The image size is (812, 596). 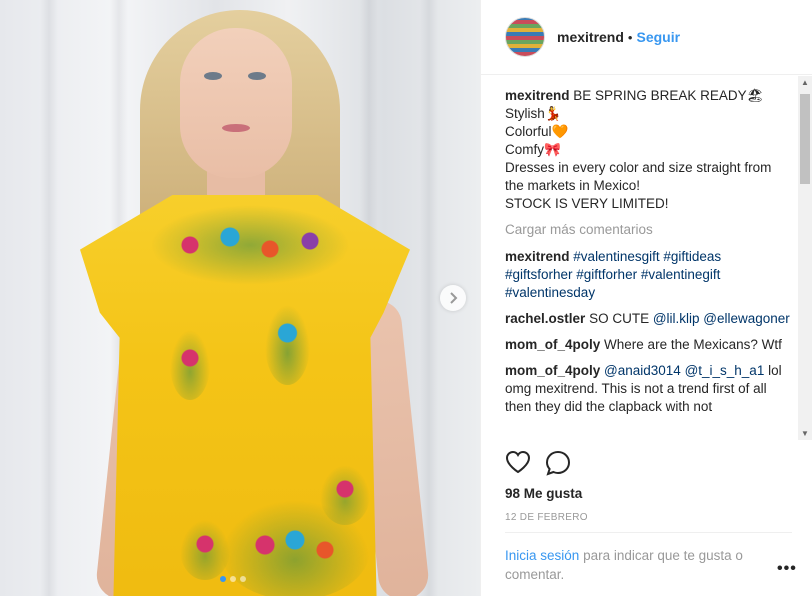 What do you see at coordinates (518, 462) in the screenshot?
I see `heart-icon` at bounding box center [518, 462].